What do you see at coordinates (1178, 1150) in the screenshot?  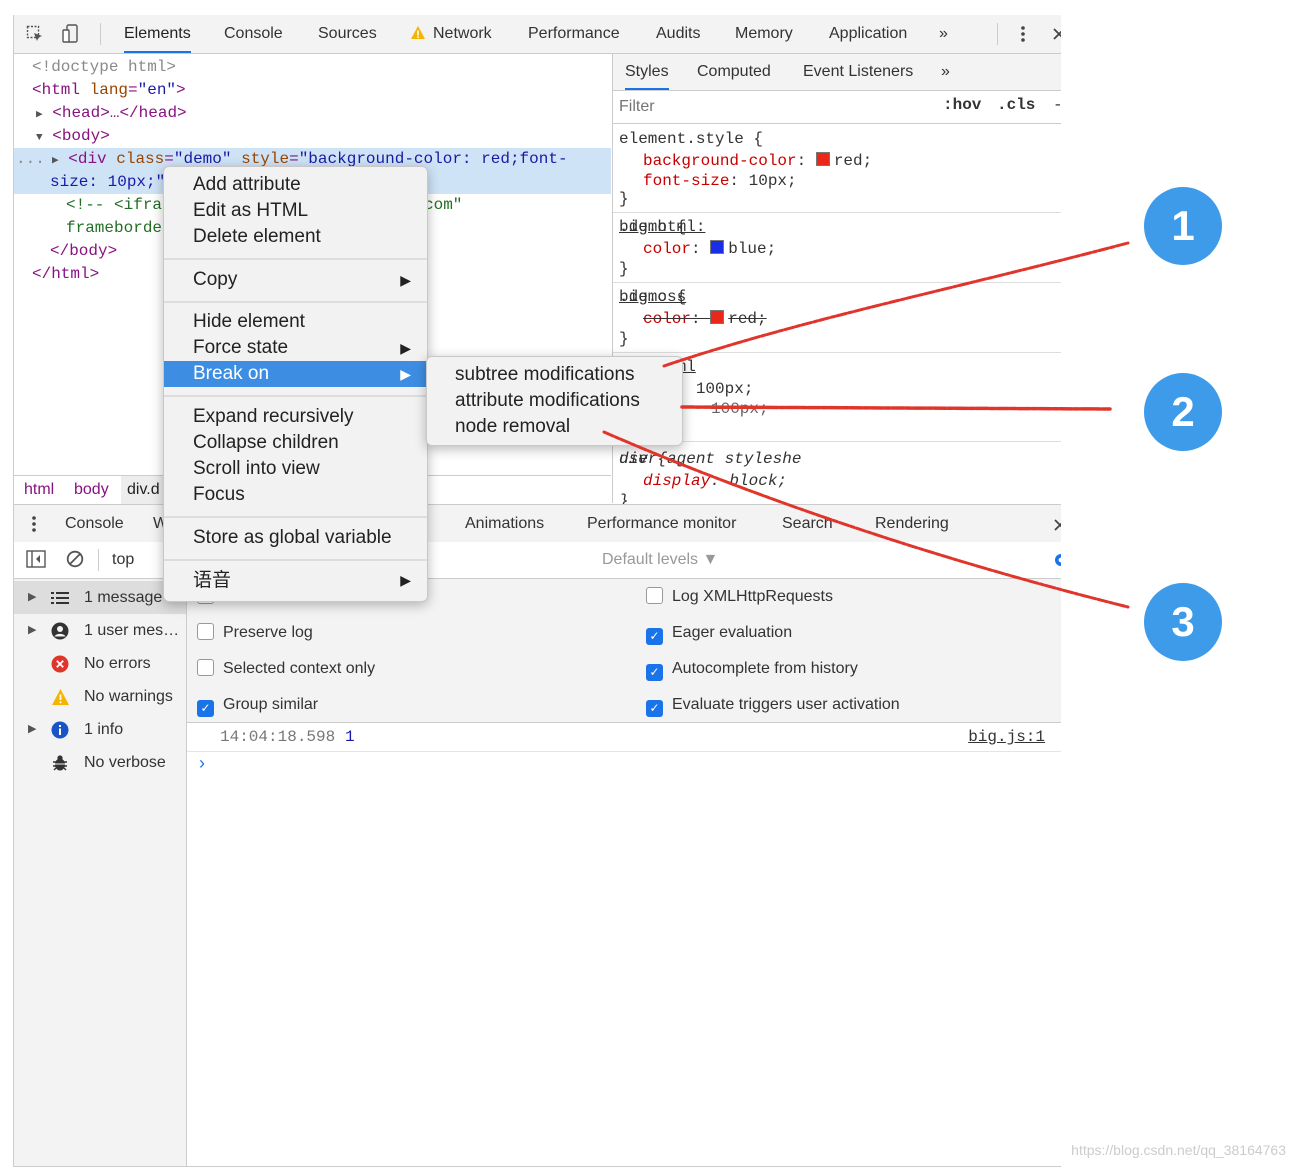 I see `watermark: https://blog.csdn.net/qq_38164763` at bounding box center [1178, 1150].